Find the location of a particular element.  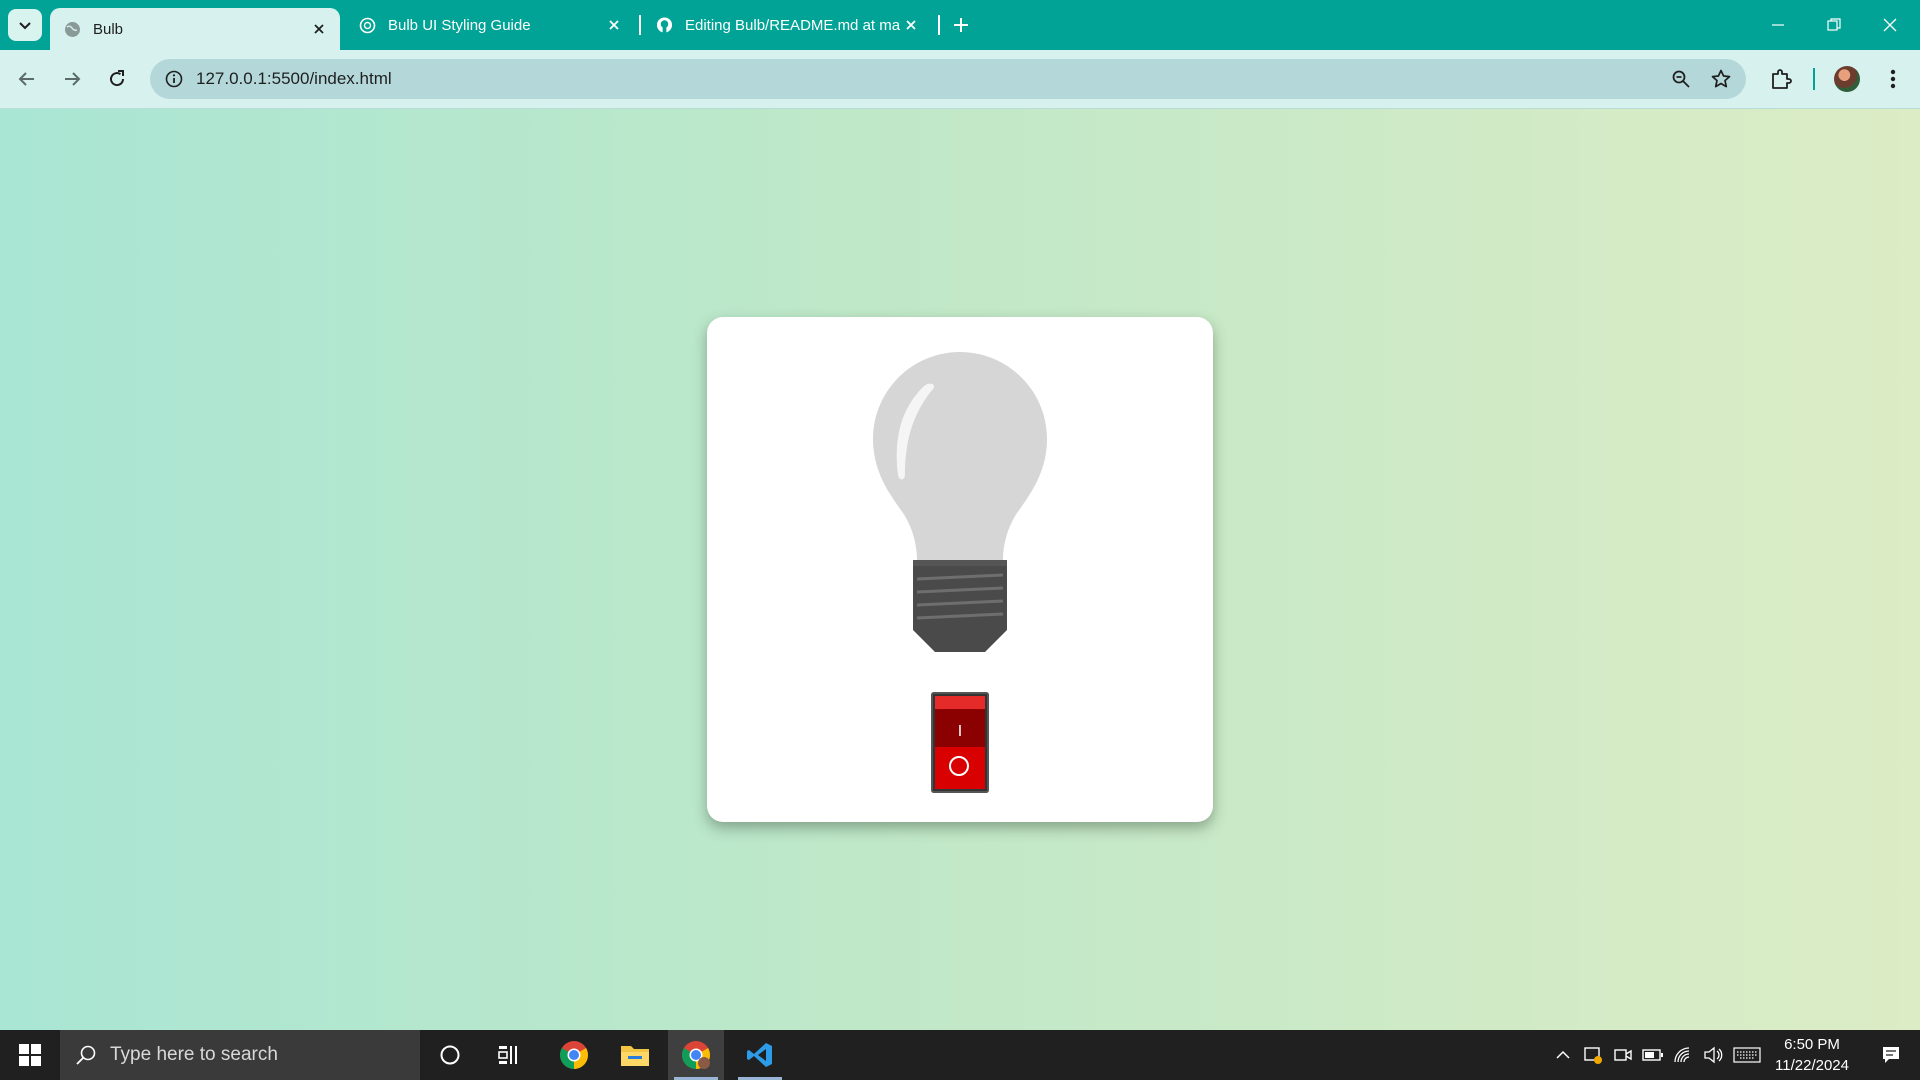

taskbar-clock: 6:50 PM 11/22/2024 is located at coordinates (1812, 1055).